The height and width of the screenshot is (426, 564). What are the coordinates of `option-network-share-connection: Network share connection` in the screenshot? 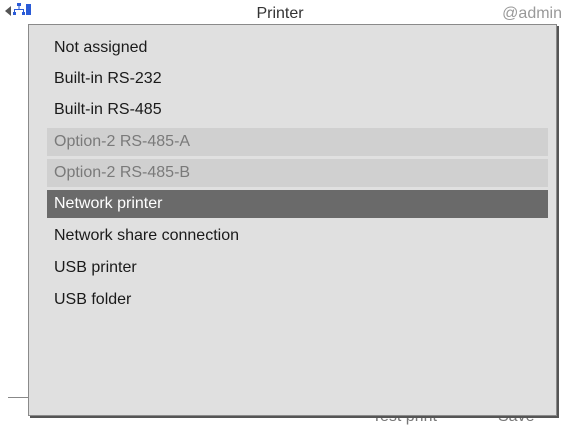 It's located at (297, 236).